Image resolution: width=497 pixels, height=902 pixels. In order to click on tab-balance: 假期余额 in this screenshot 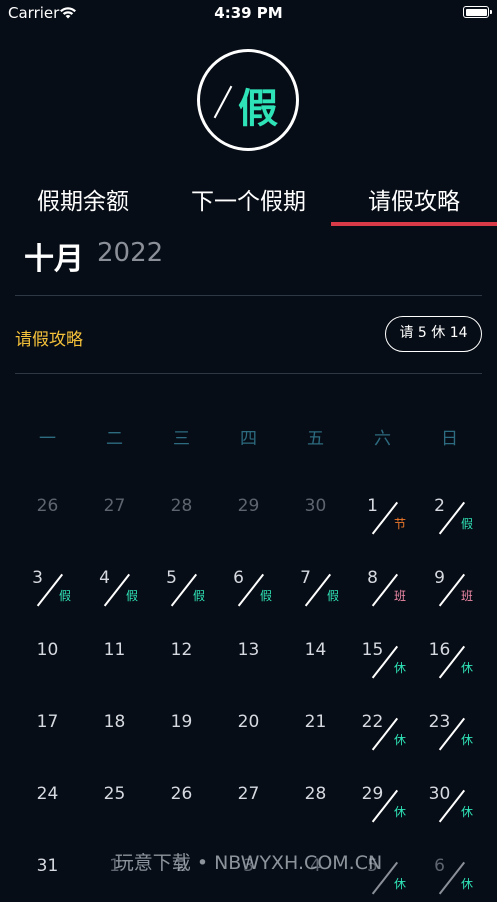, I will do `click(83, 199)`.